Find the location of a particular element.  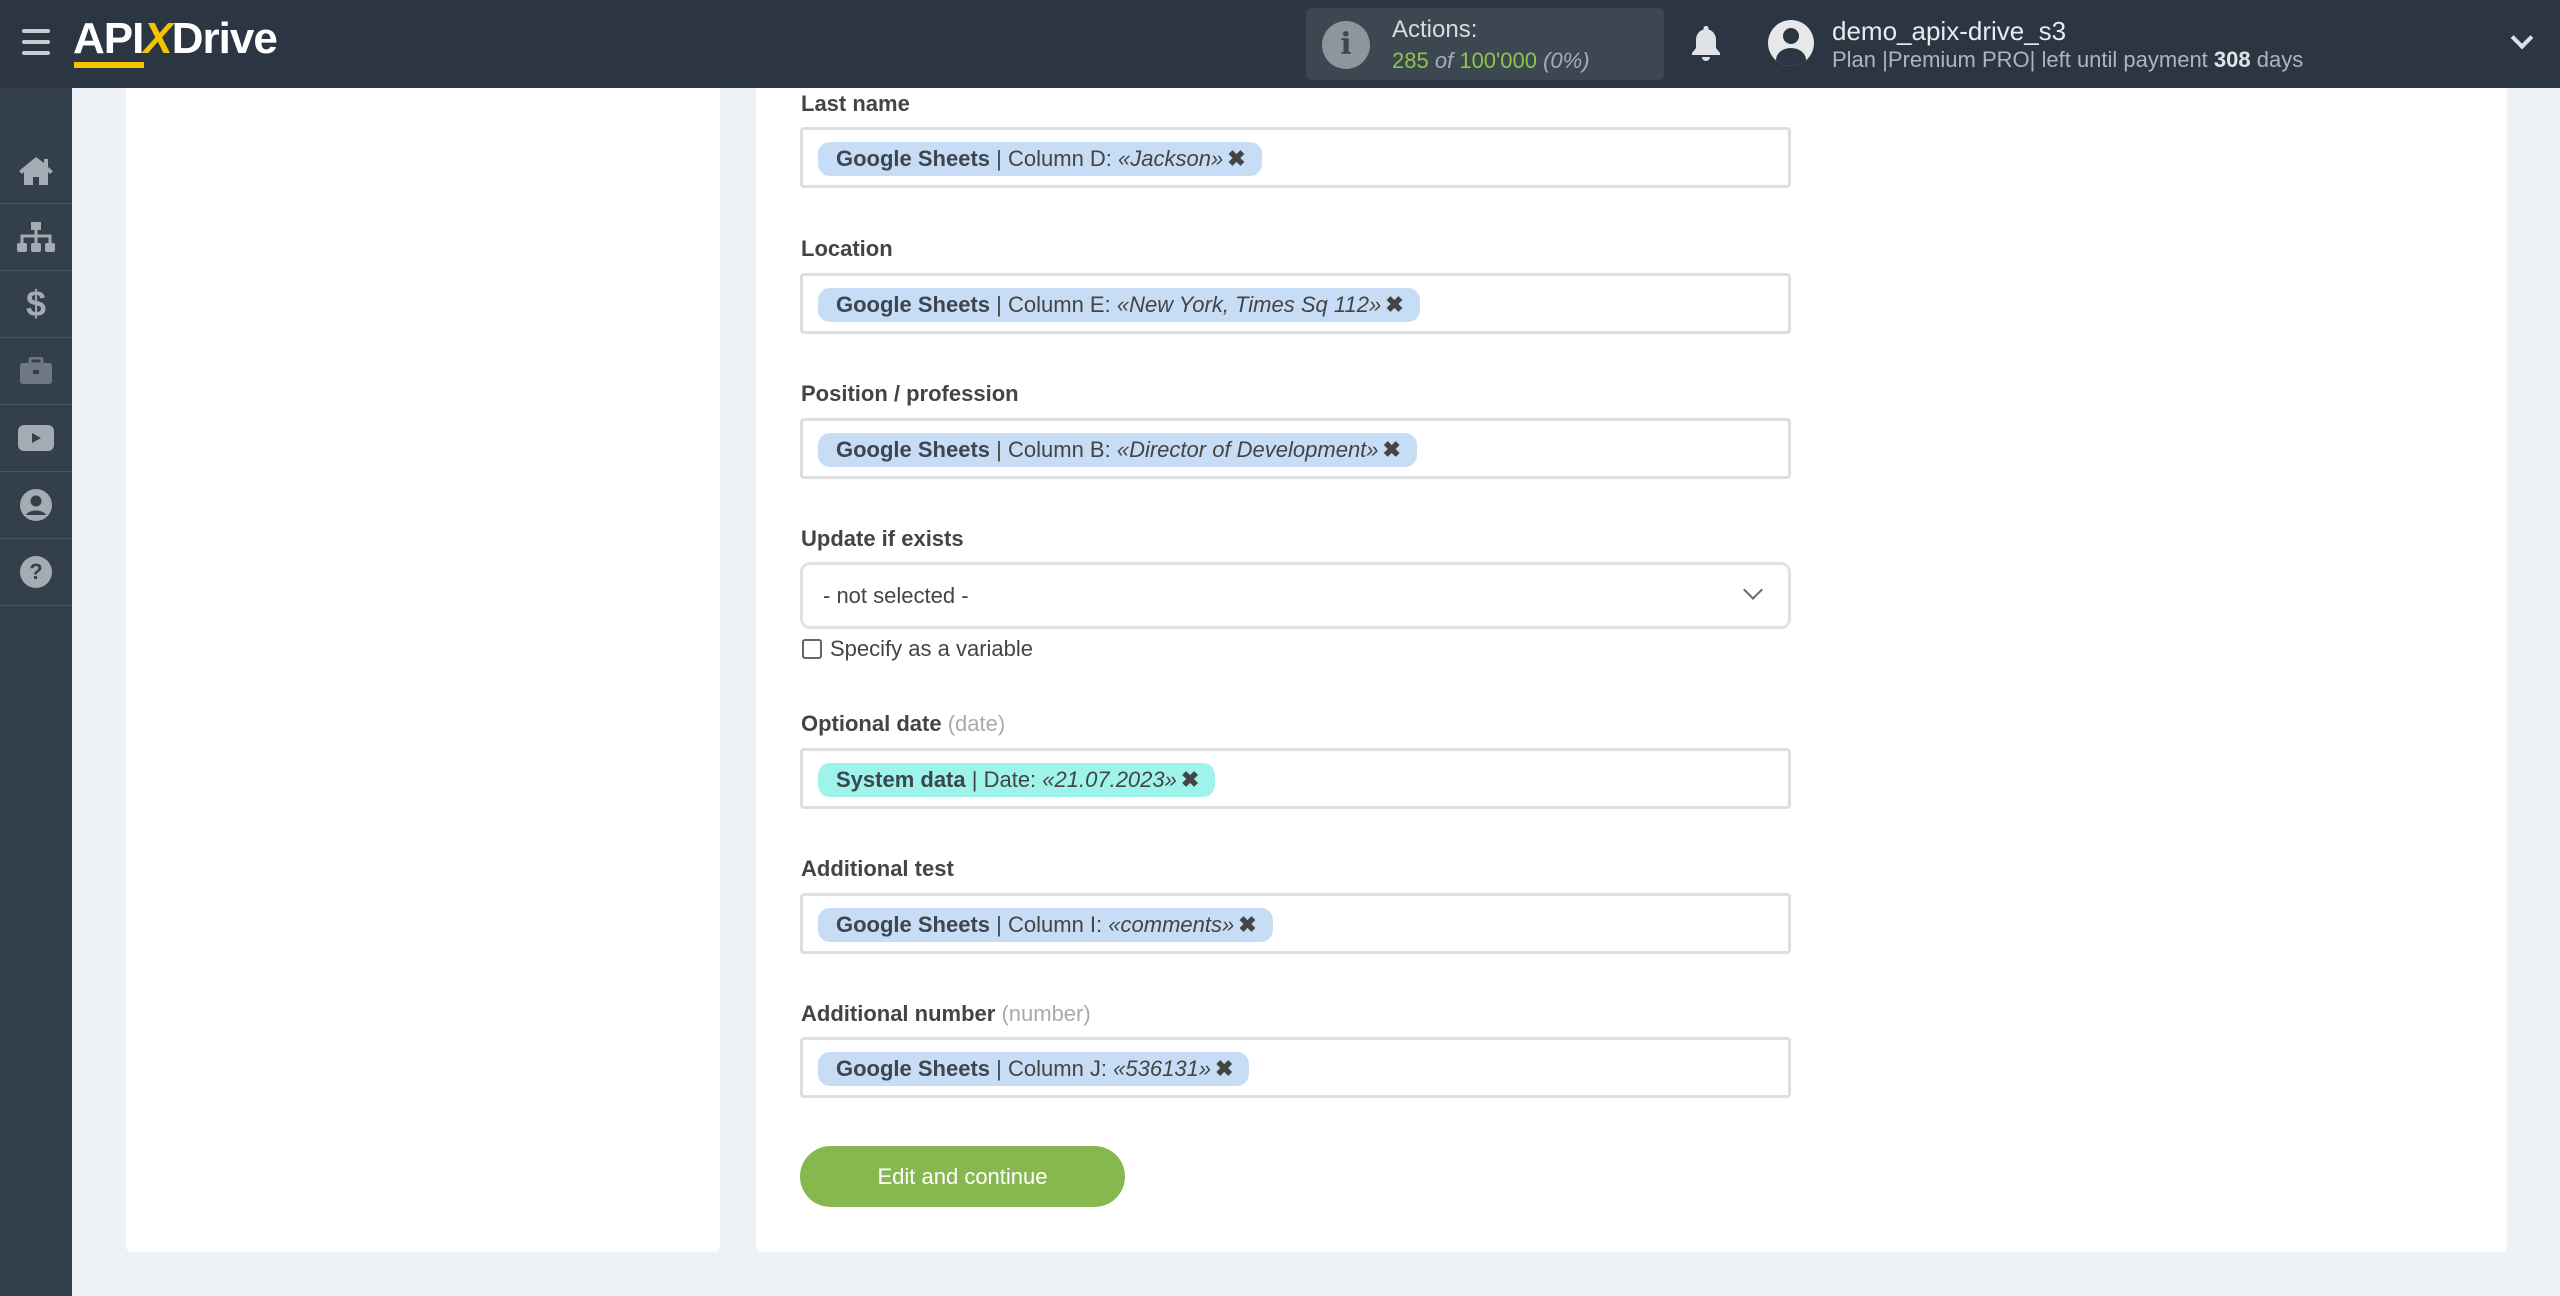

sitemap-icon is located at coordinates (36, 237).